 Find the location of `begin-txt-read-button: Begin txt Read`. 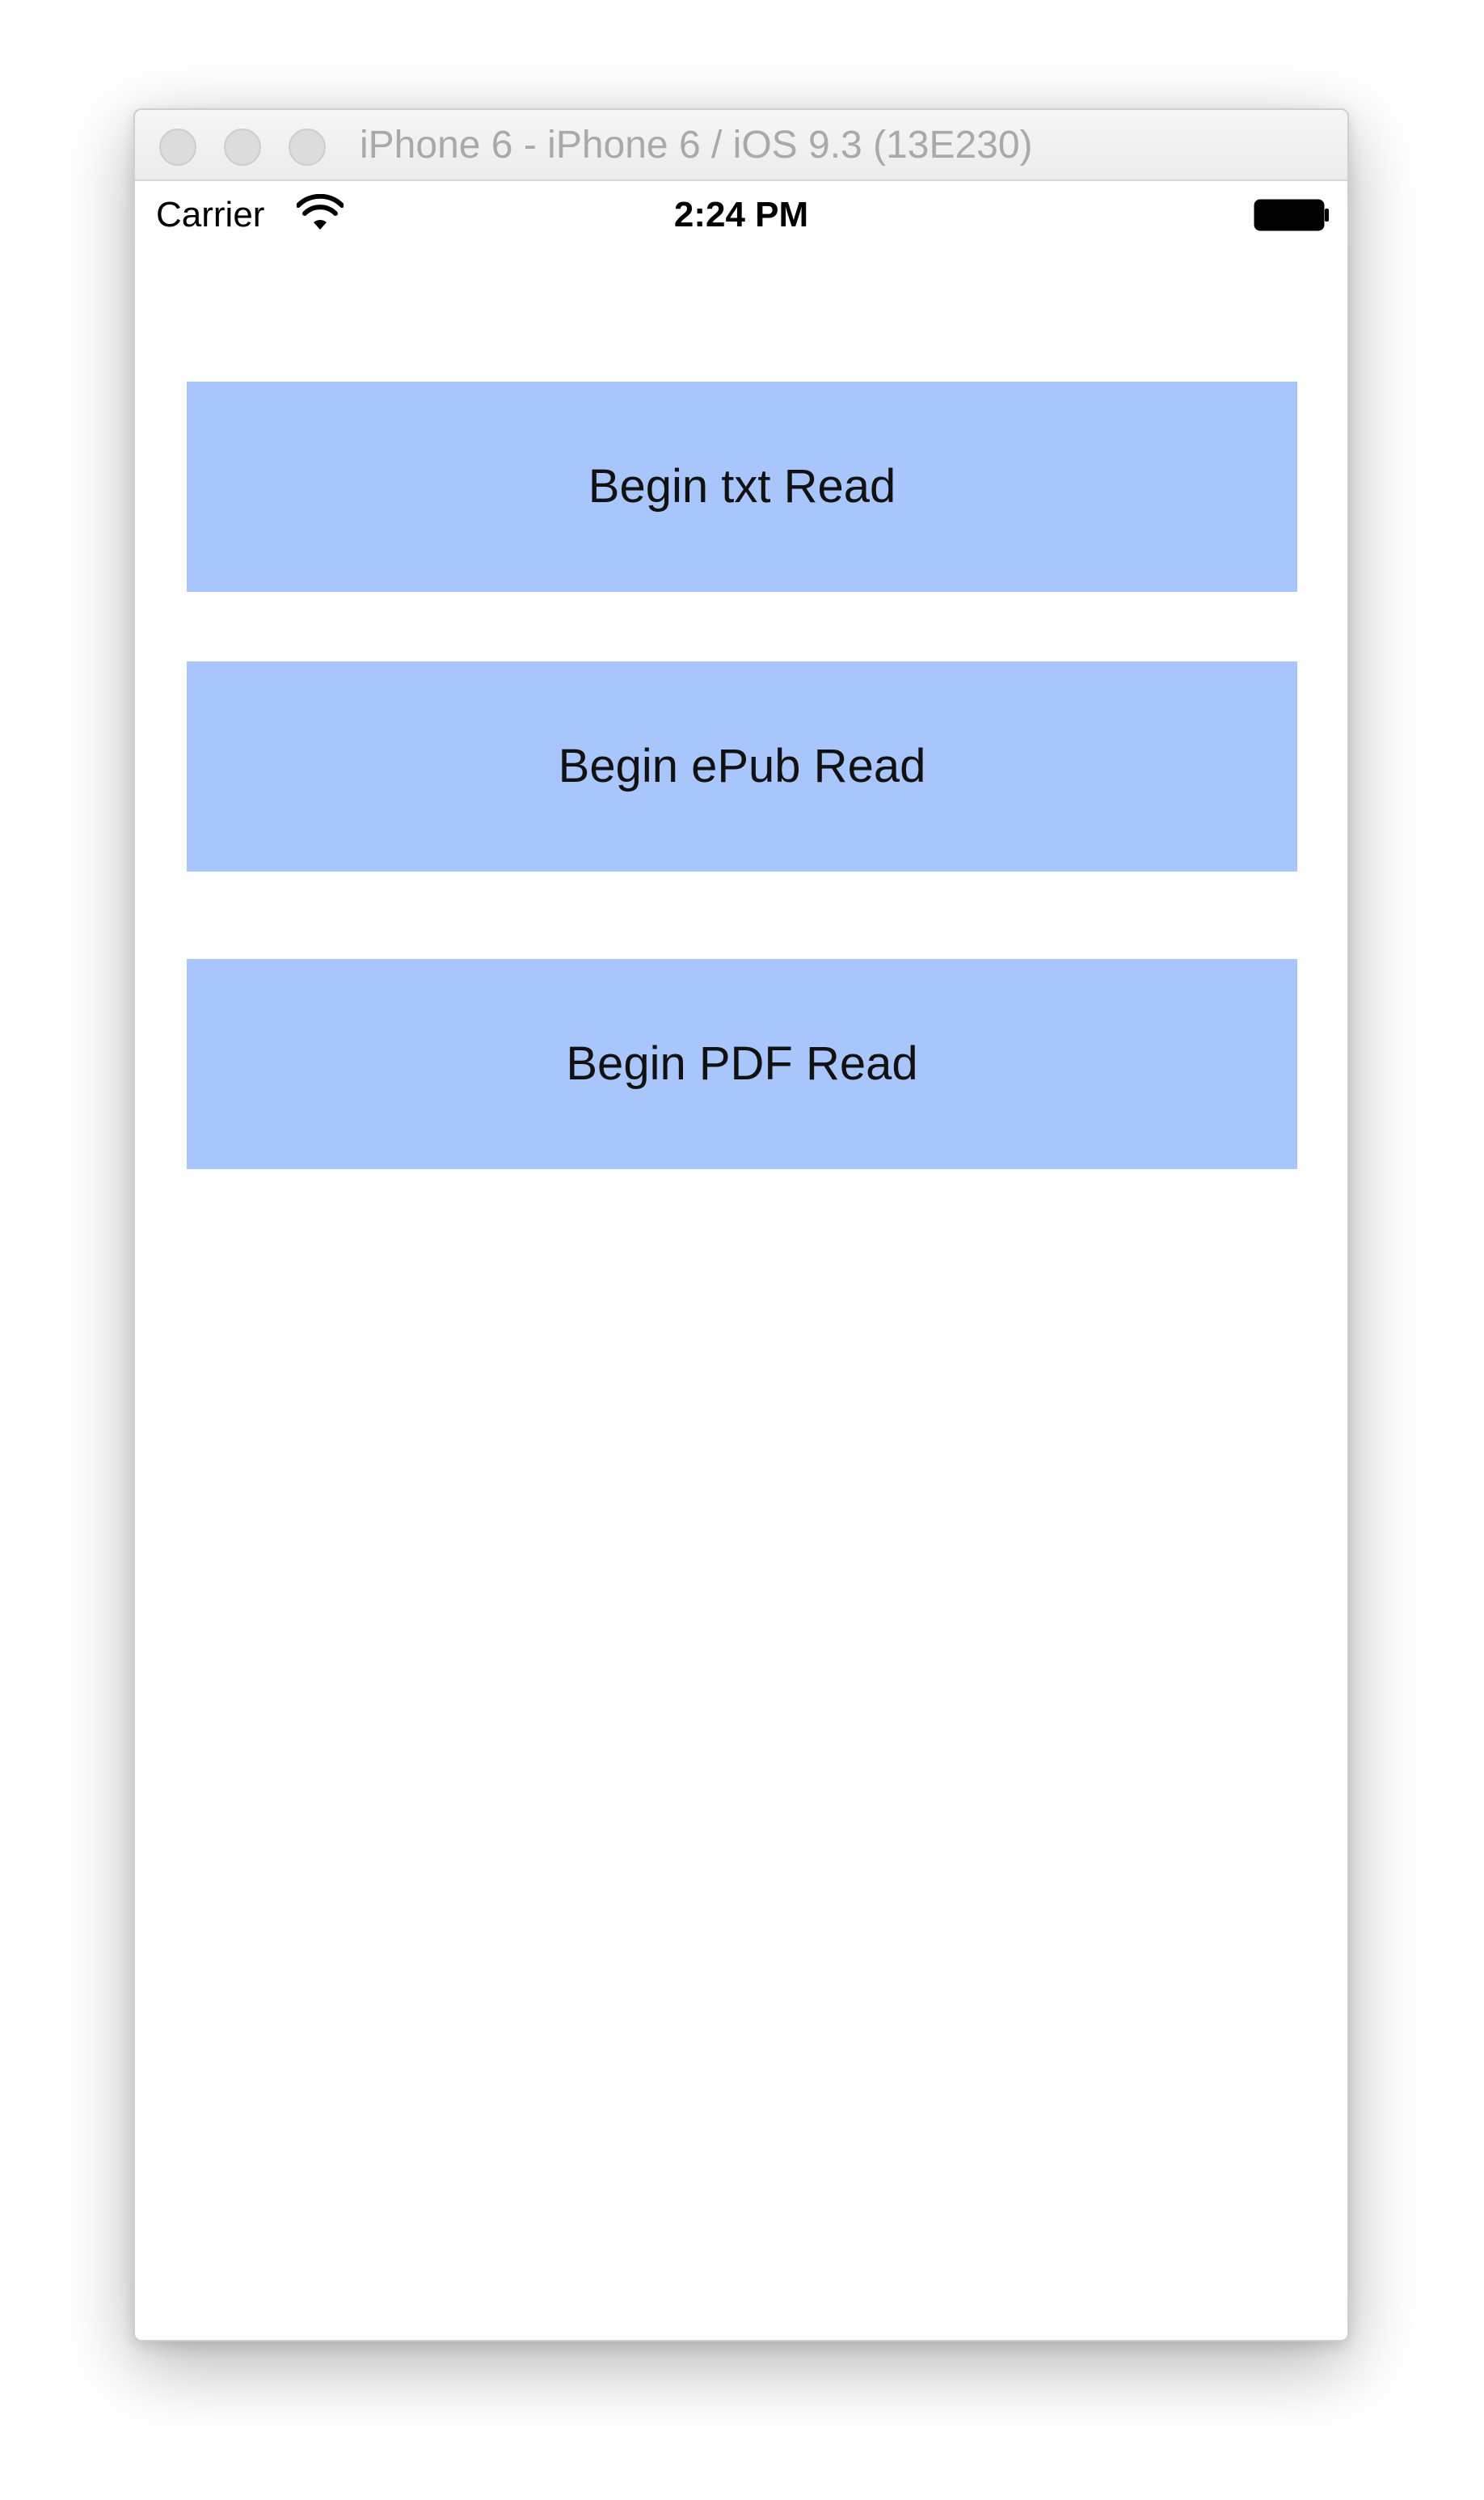

begin-txt-read-button: Begin txt Read is located at coordinates (742, 487).